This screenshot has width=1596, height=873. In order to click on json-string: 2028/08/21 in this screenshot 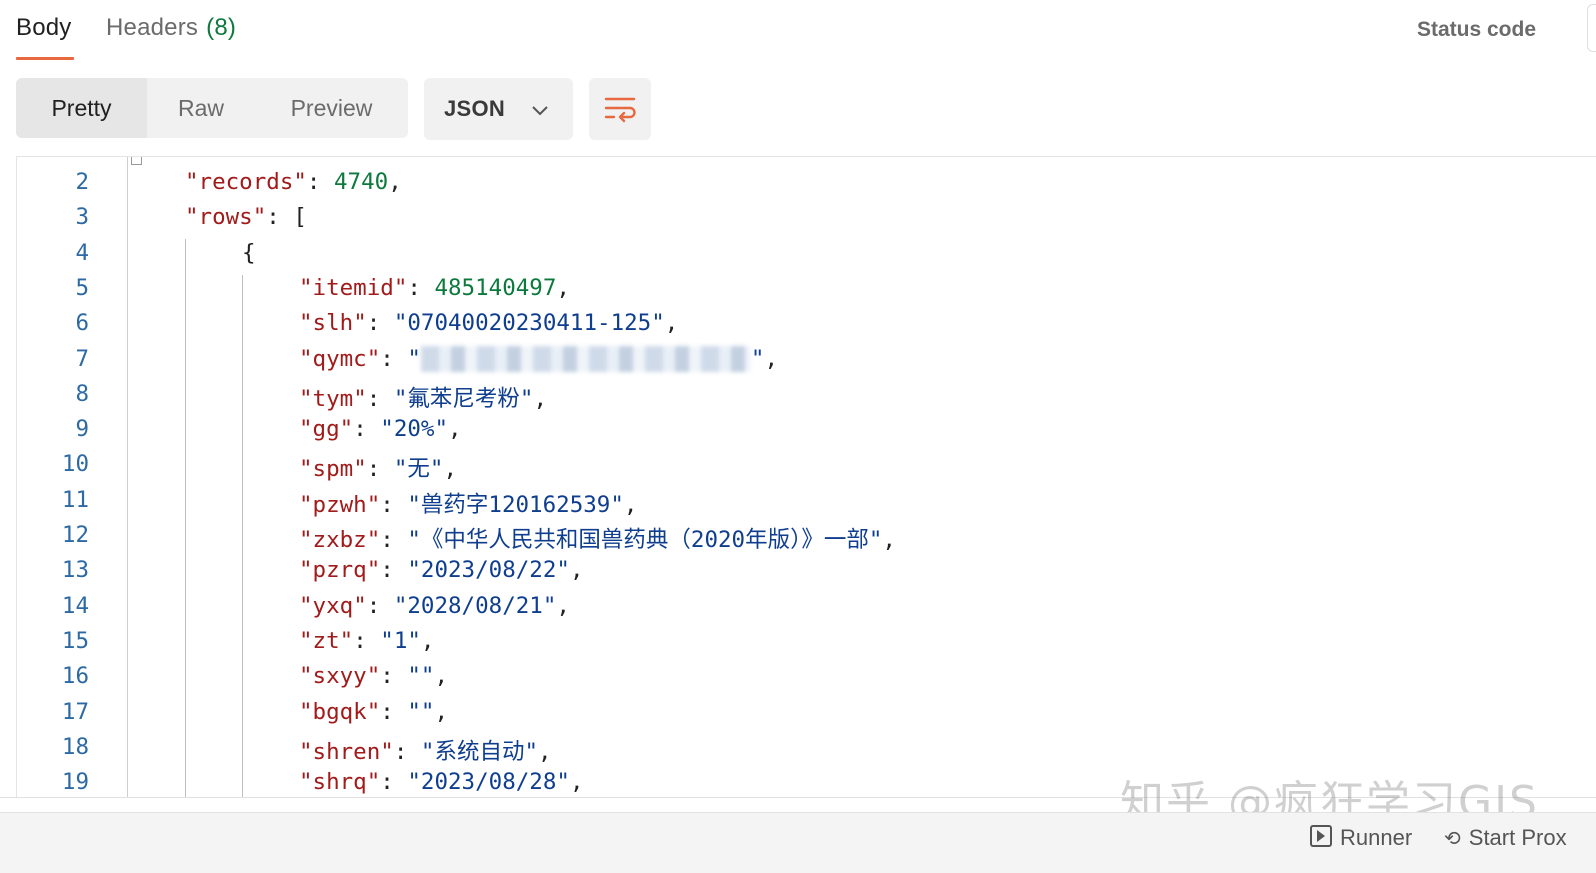, I will do `click(475, 605)`.